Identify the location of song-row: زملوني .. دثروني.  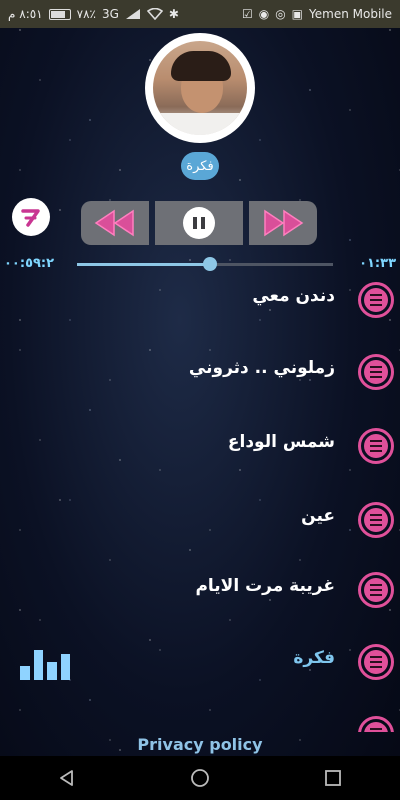
(200, 372).